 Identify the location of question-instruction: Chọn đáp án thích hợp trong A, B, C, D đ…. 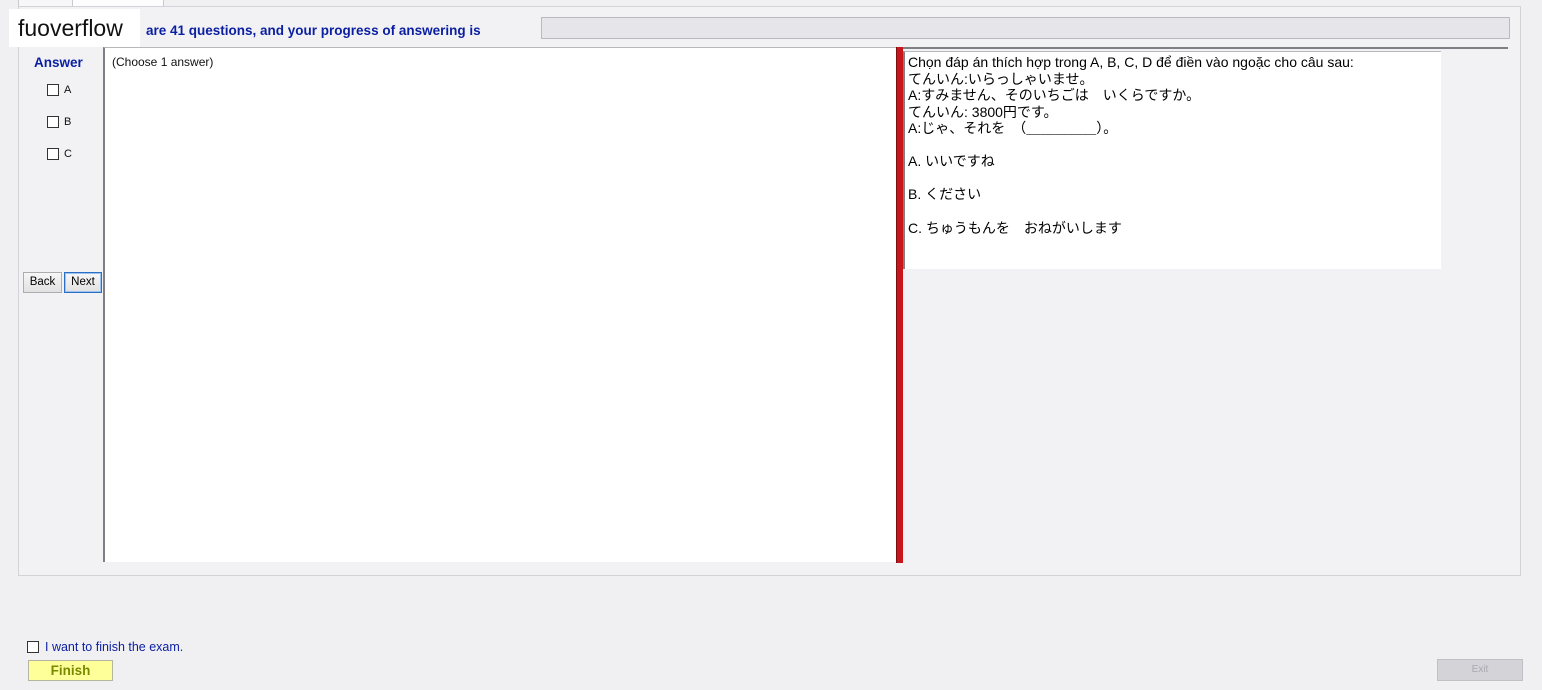
(1131, 62).